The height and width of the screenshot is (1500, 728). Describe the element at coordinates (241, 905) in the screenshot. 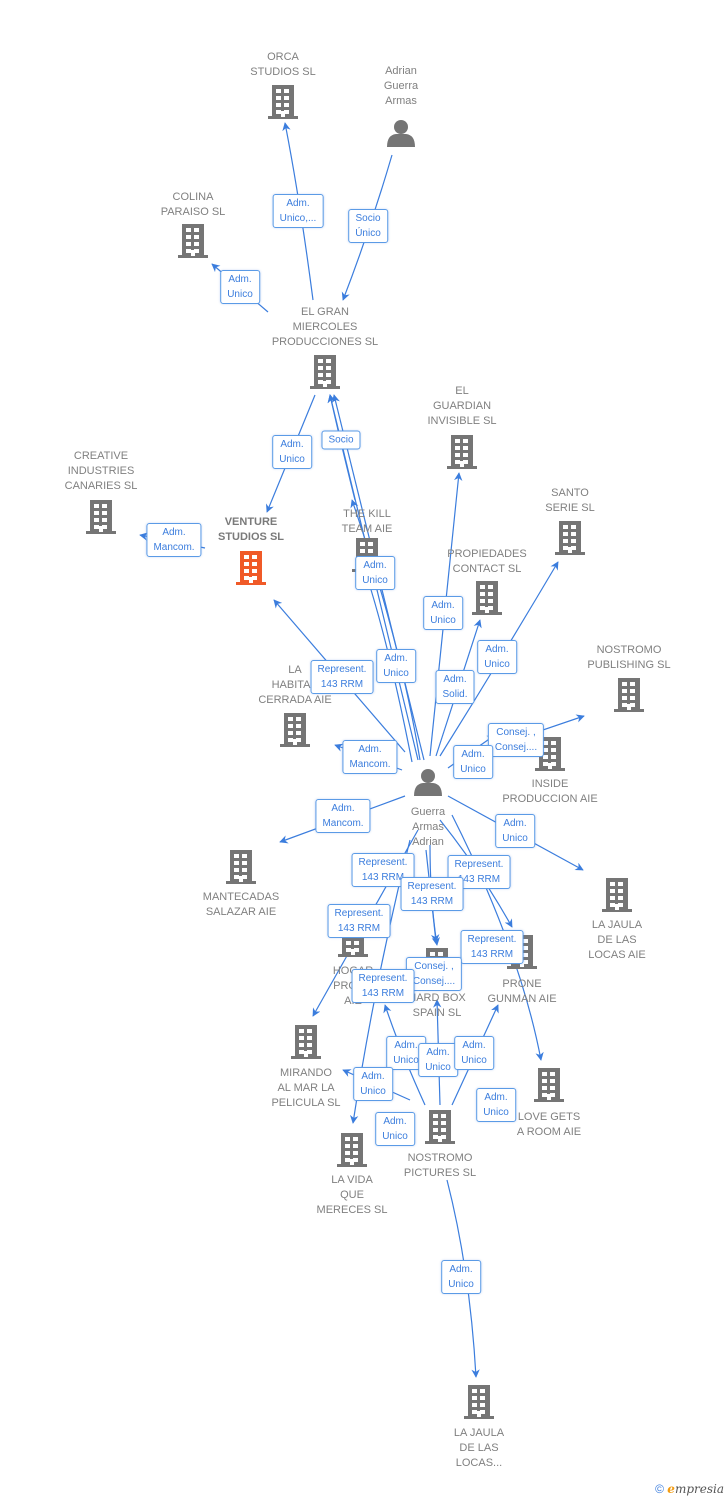

I see `node-label: MANTECADAS SALAZAR AIE` at that location.